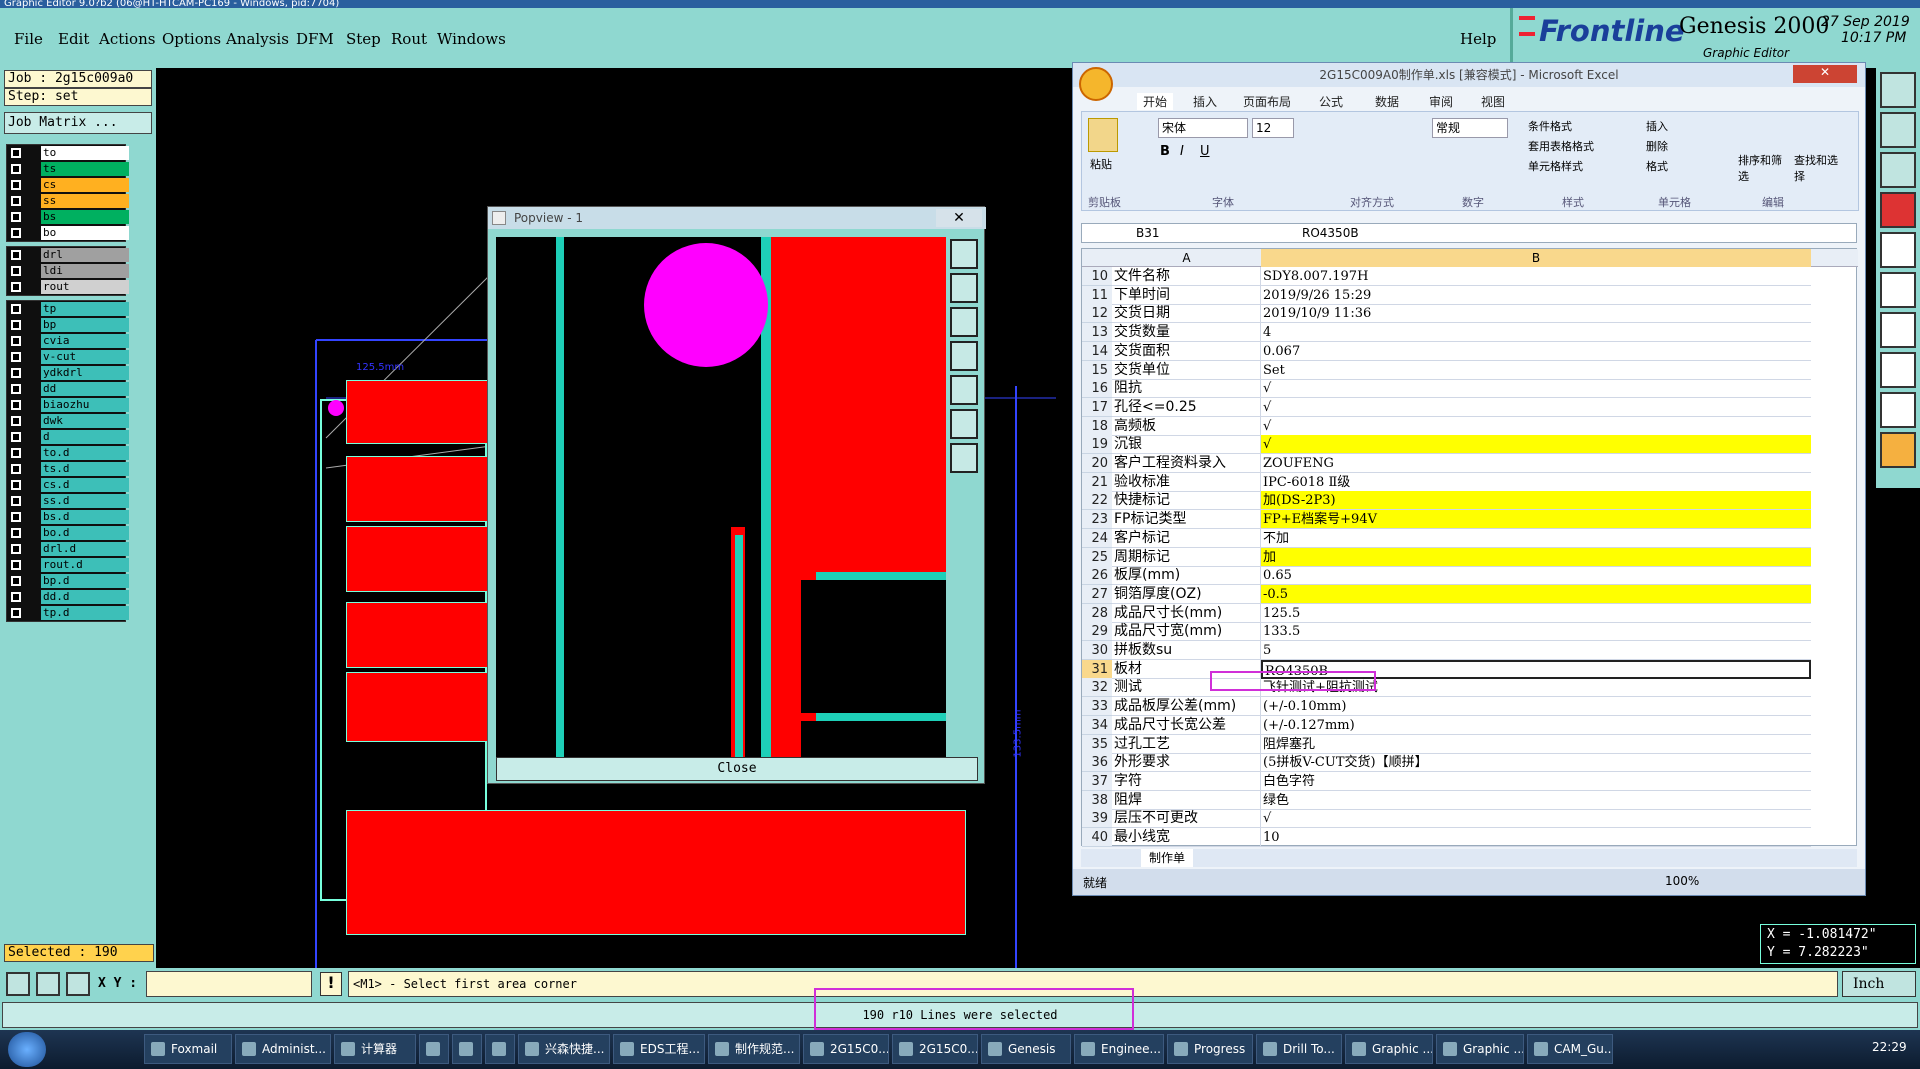 The width and height of the screenshot is (1920, 1069). Describe the element at coordinates (1186, 781) in the screenshot. I see `cell-a: 字符` at that location.